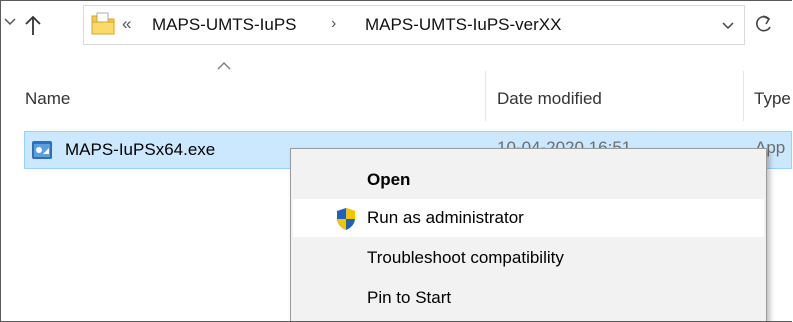 This screenshot has width=793, height=322. Describe the element at coordinates (224, 66) in the screenshot. I see `sort-ascending-caret-icon` at that location.